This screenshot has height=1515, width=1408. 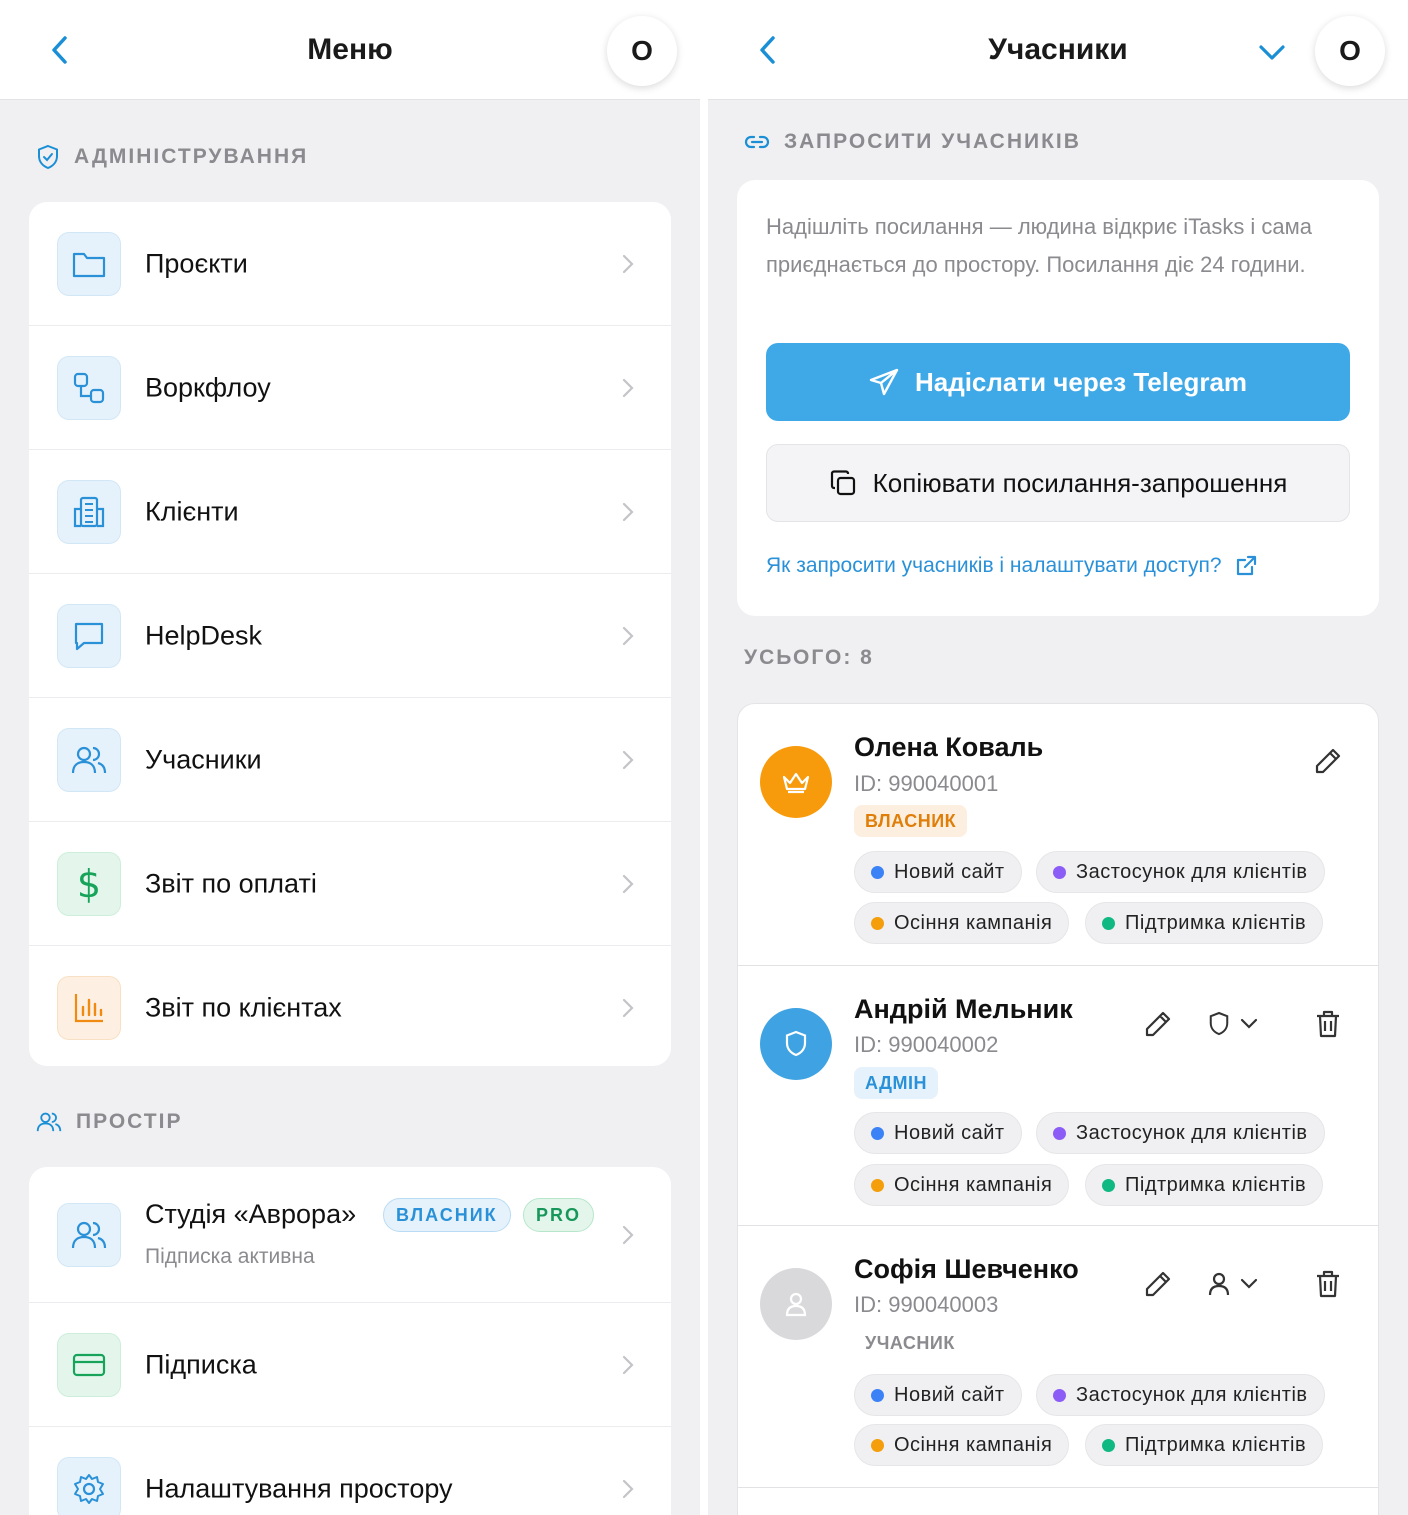 What do you see at coordinates (299, 1488) in the screenshot?
I see `menu-item-label: Налаштування простору` at bounding box center [299, 1488].